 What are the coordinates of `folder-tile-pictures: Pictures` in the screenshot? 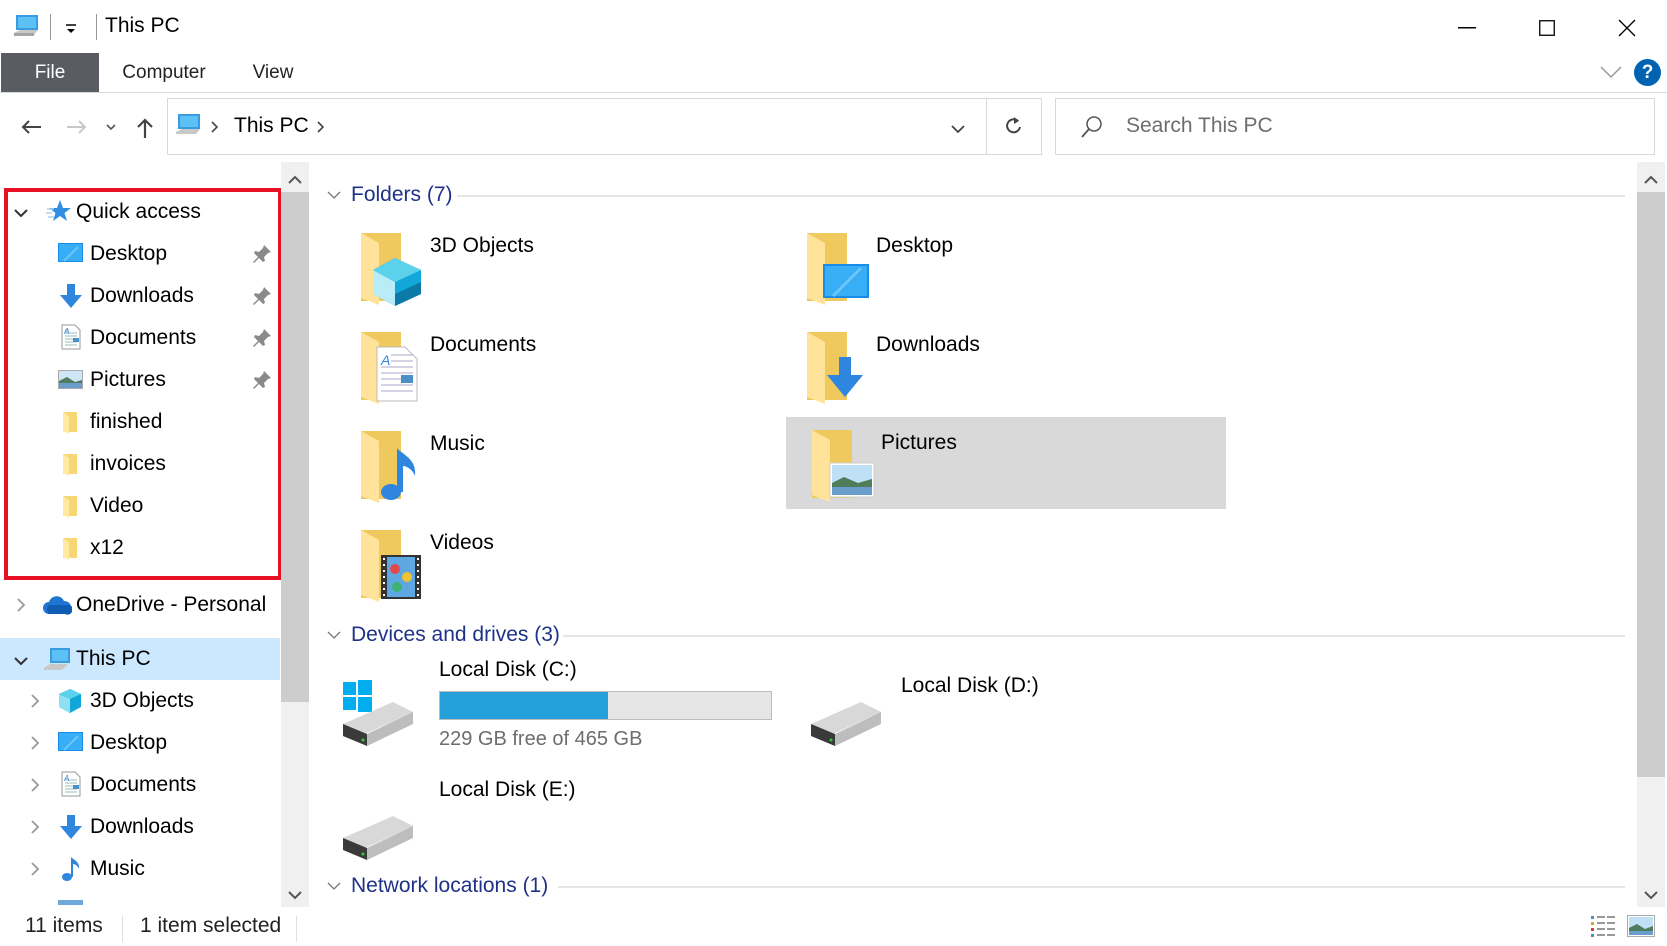 It's located at (1006, 463).